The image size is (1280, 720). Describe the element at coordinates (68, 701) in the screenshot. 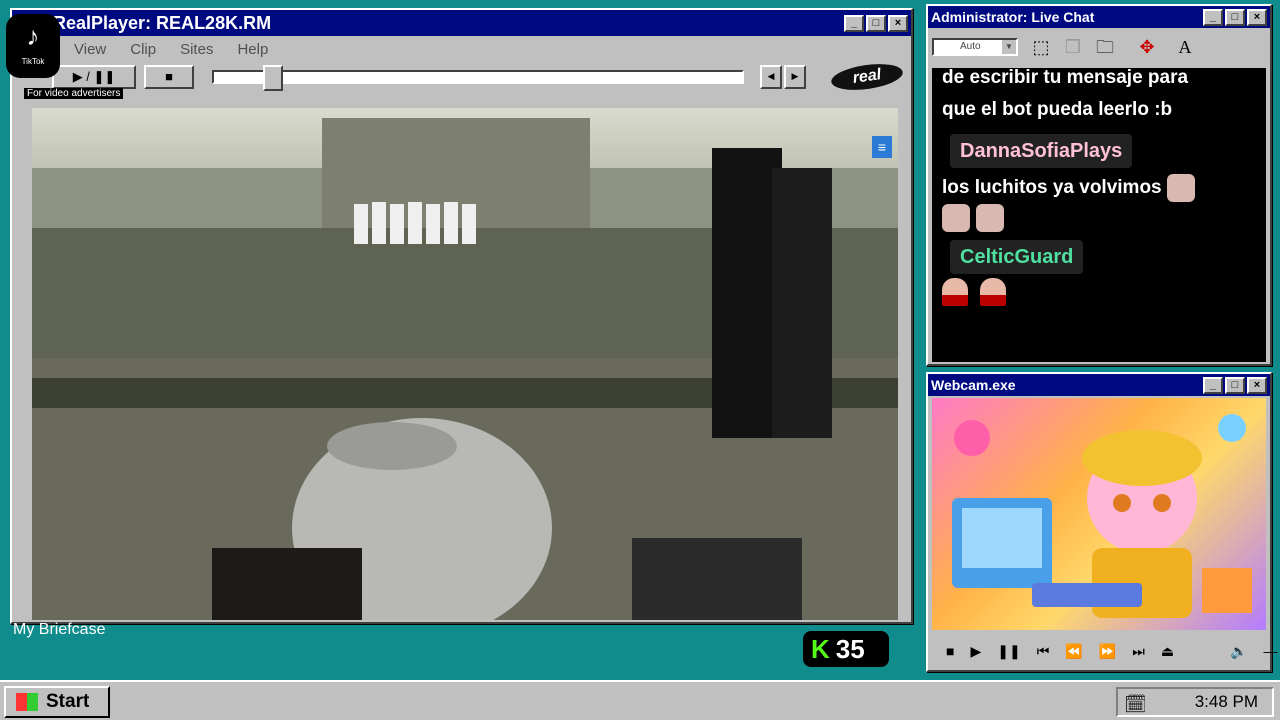

I see `start-label: Start` at that location.